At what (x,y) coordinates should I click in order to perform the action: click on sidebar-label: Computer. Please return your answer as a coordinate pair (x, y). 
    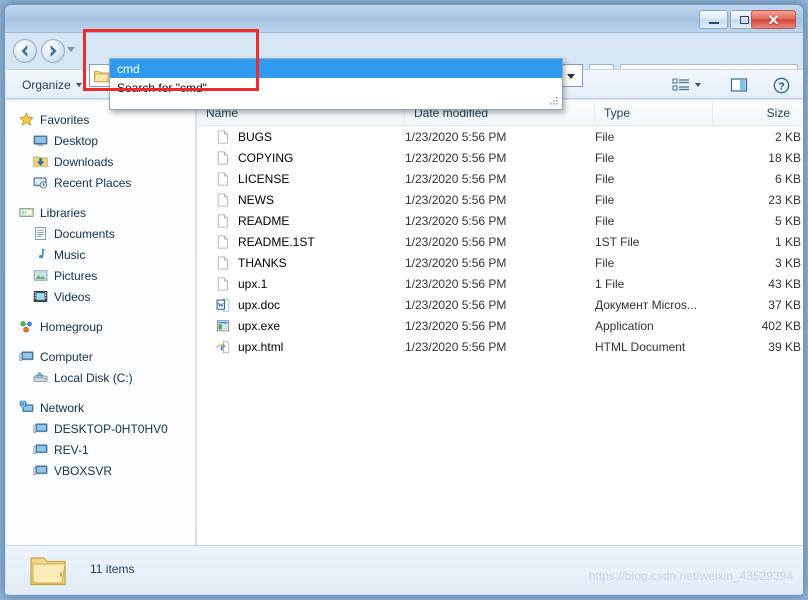
    Looking at the image, I should click on (66, 356).